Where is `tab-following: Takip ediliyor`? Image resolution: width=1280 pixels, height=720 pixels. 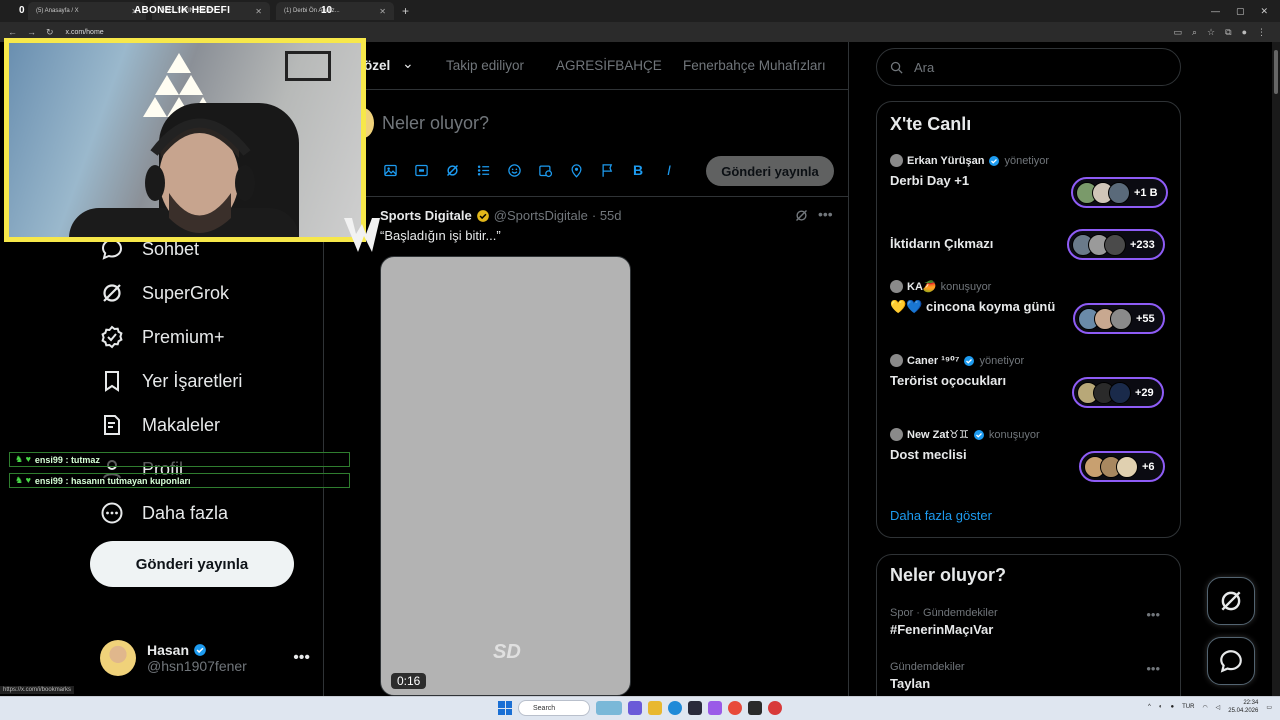
tab-following: Takip ediliyor is located at coordinates (485, 65).